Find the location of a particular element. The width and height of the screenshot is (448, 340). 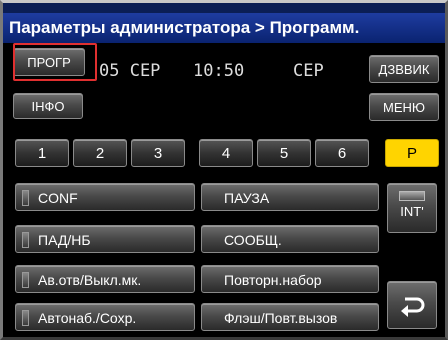

ring-button: ДЗВВИК is located at coordinates (404, 69).